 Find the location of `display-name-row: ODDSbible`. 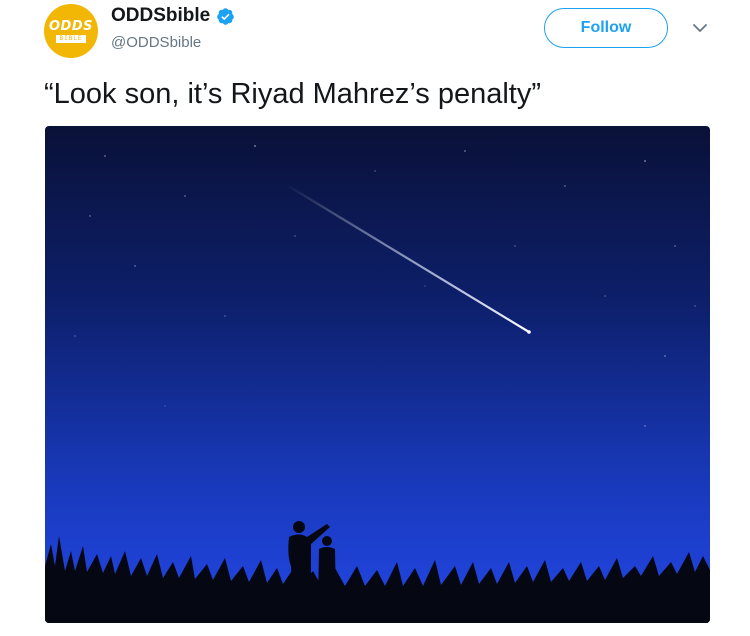

display-name-row: ODDSbible is located at coordinates (173, 16).